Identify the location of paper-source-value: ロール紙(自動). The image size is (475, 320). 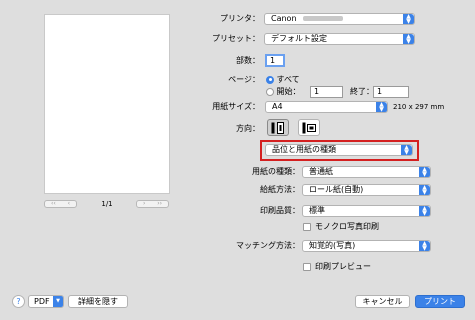
(336, 189).